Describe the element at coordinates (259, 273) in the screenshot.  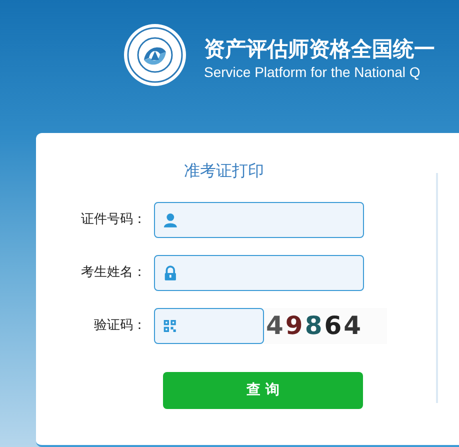
I see `name-field` at that location.